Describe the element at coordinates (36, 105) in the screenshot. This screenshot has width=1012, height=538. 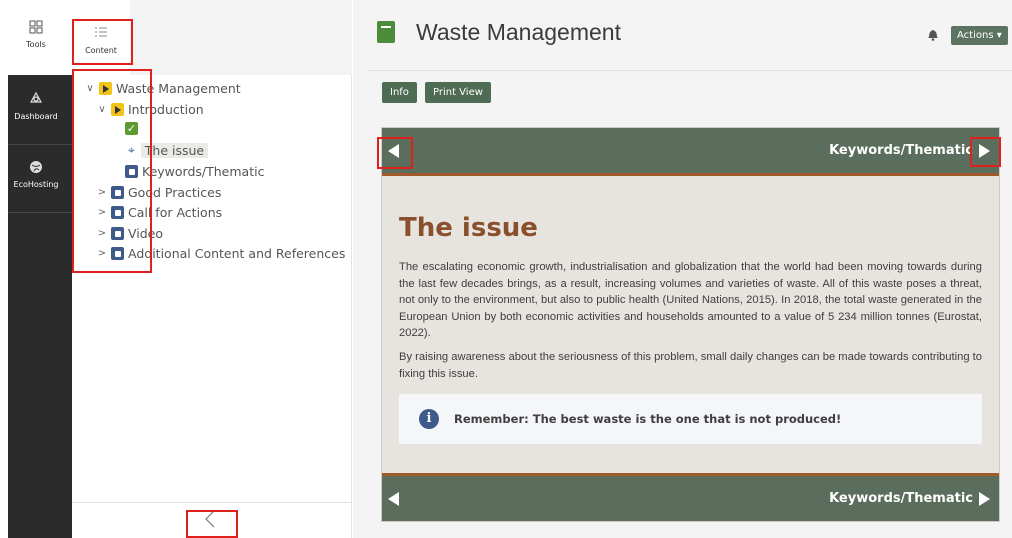
I see `dashboard-button: Dashboard` at that location.